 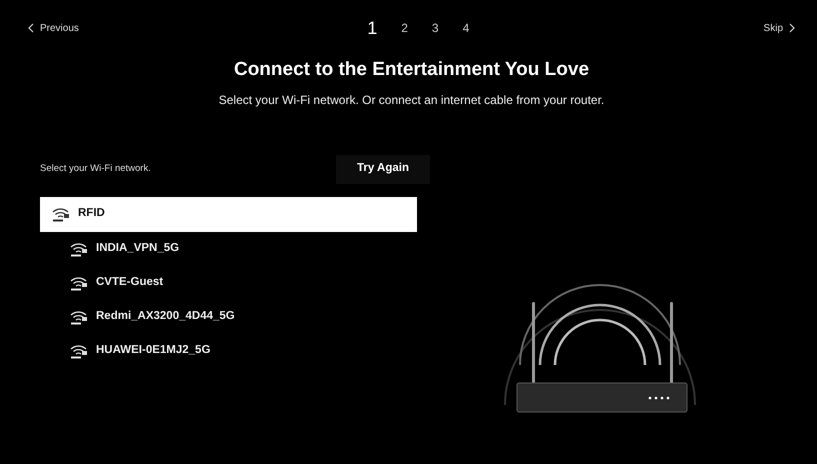 I want to click on page-title: Connect to the Entertainment You Love, so click(x=411, y=70).